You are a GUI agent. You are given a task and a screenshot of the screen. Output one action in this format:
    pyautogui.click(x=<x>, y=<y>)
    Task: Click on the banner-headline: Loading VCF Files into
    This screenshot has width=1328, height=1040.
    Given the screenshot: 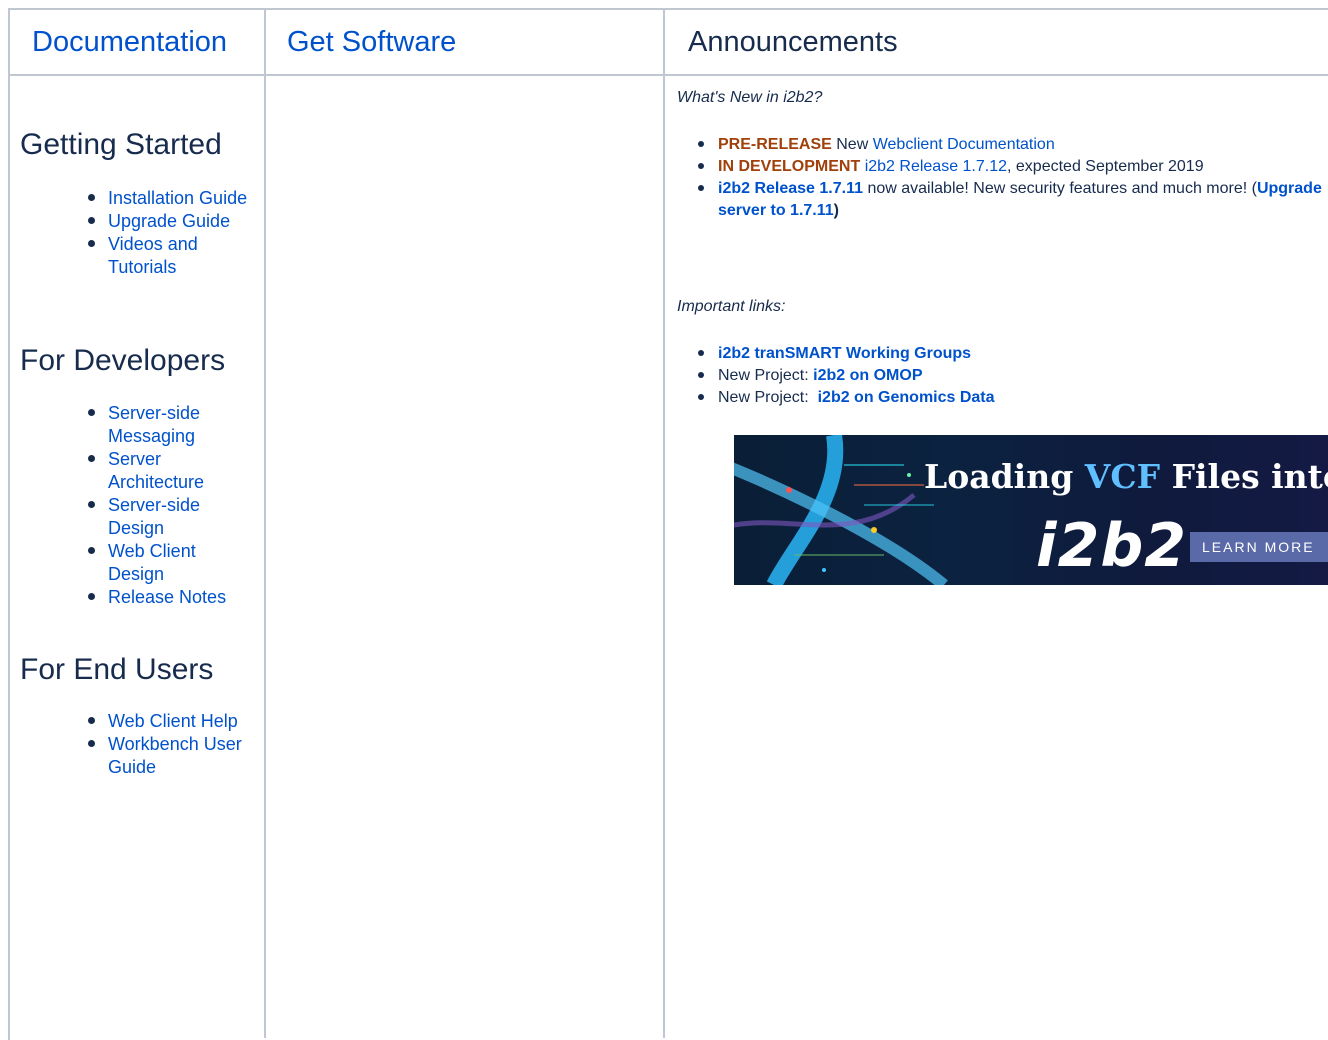 What is the action you would take?
    pyautogui.click(x=1126, y=476)
    